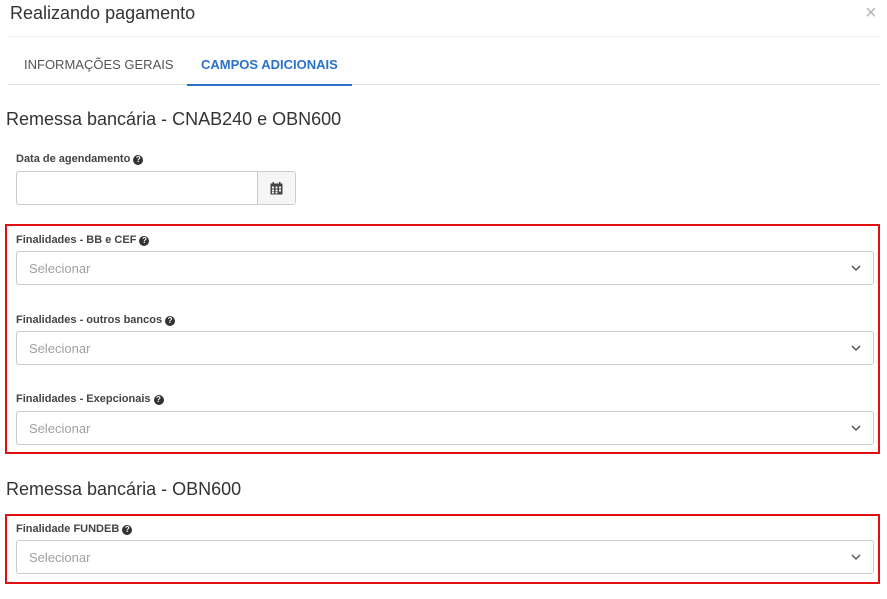 This screenshot has height=599, width=887. What do you see at coordinates (76, 240) in the screenshot?
I see `field-label-text: Finalidades - BB e CEF` at bounding box center [76, 240].